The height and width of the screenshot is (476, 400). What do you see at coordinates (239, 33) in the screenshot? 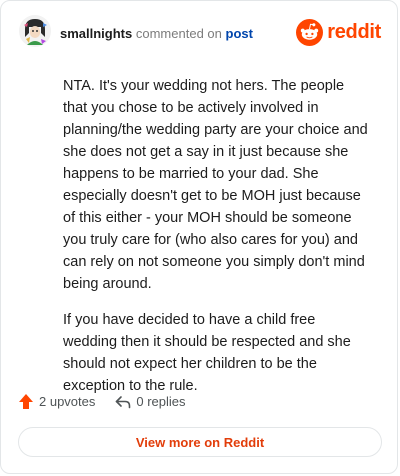
I see `post-link: post` at bounding box center [239, 33].